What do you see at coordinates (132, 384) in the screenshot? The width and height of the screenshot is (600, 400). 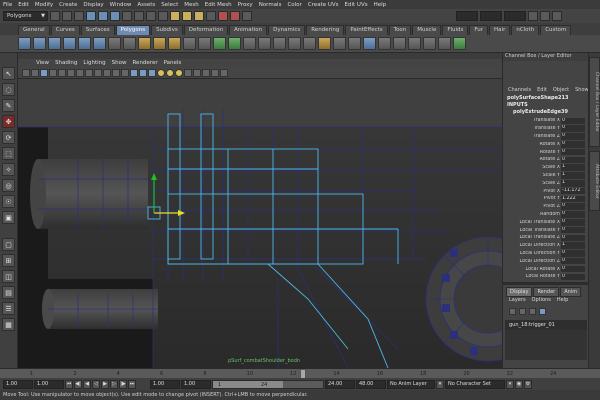 I see `go-to-end-icon: ⏭` at bounding box center [132, 384].